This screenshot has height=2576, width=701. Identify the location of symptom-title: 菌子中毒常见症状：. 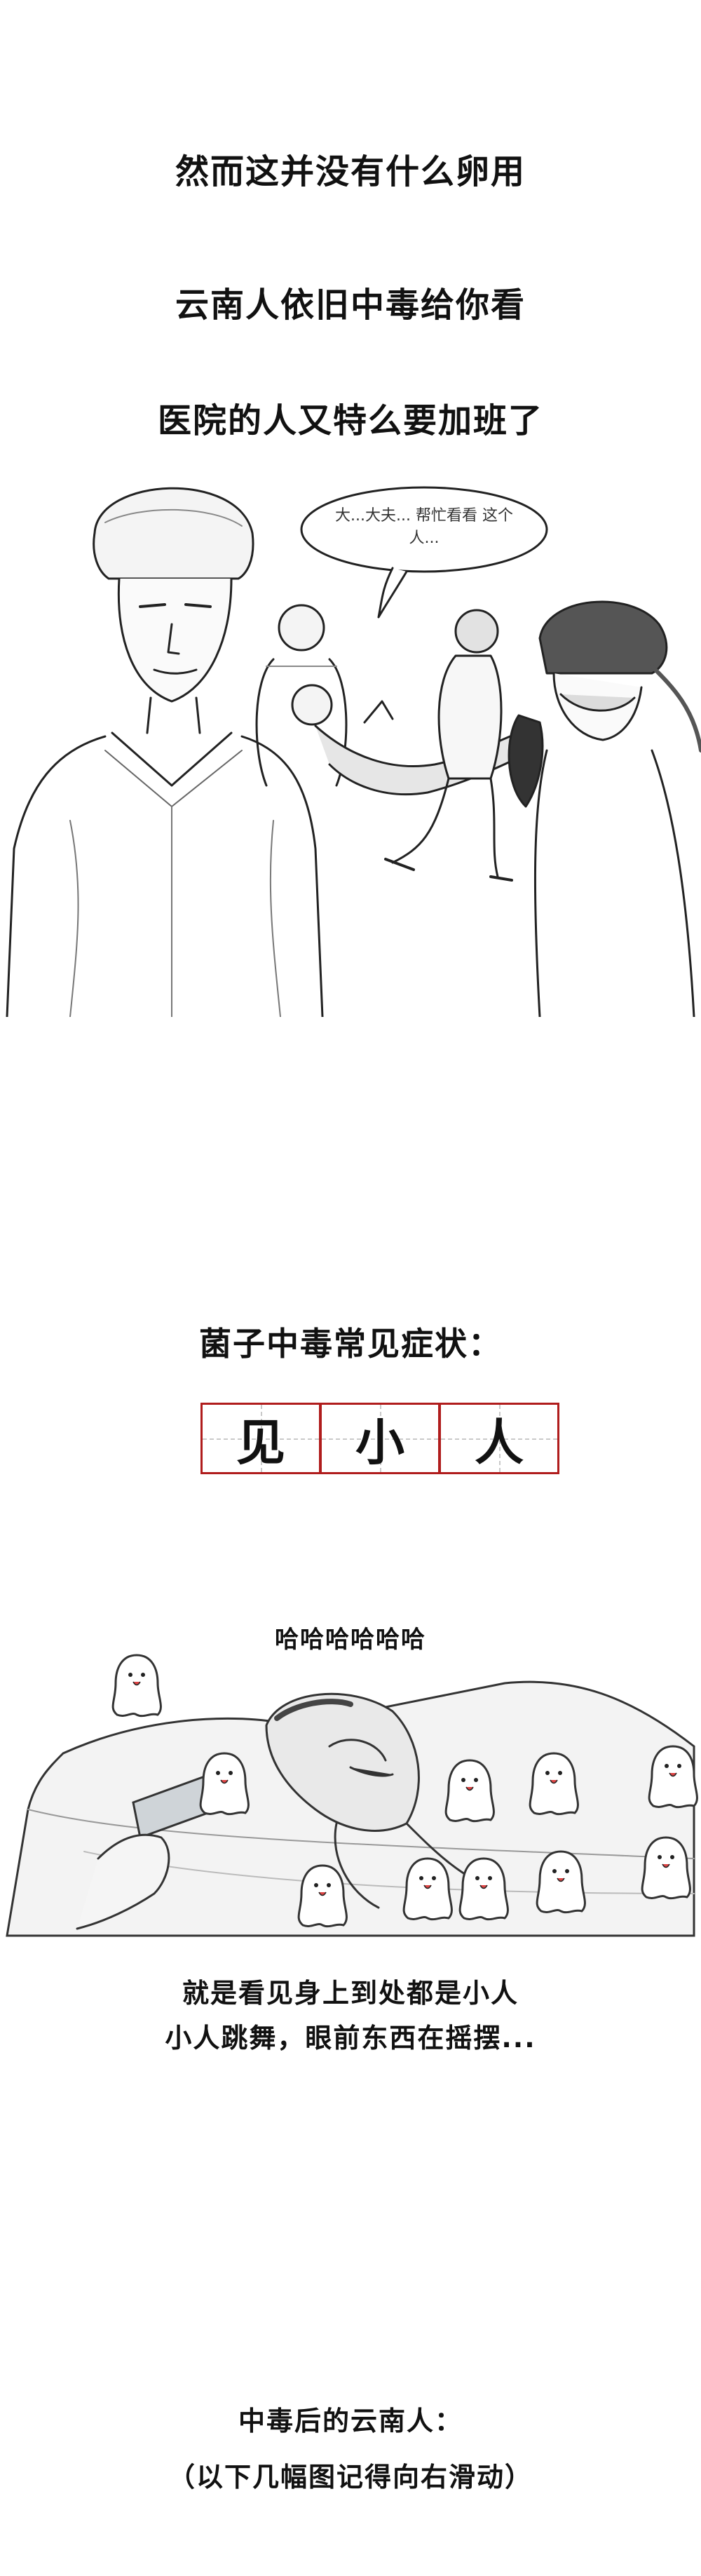
(350, 1344).